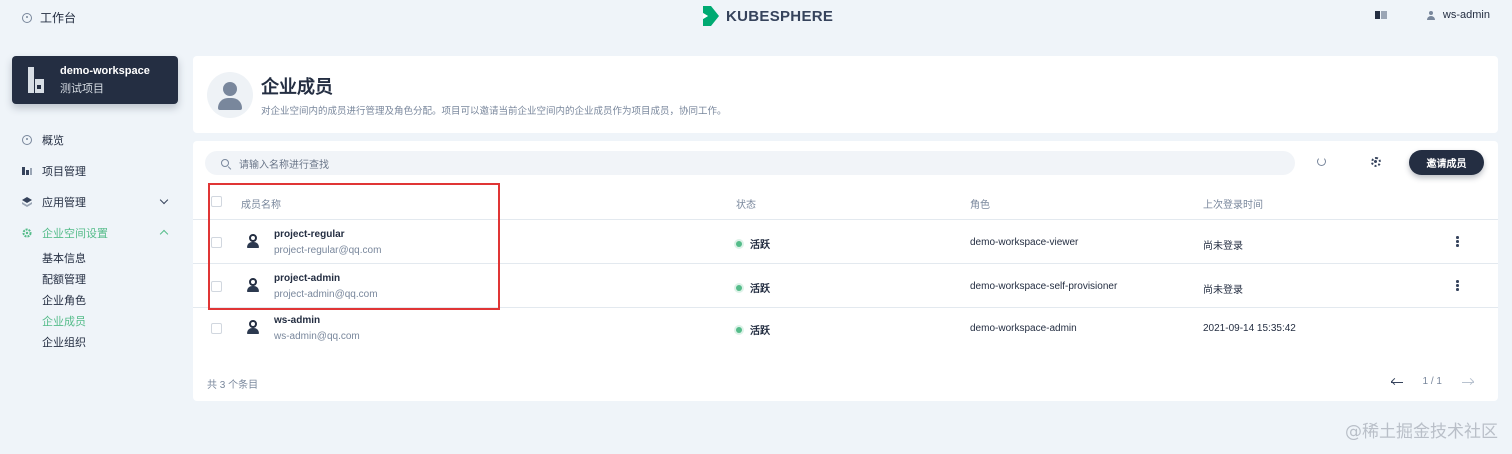 The height and width of the screenshot is (454, 1512). Describe the element at coordinates (107, 343) in the screenshot. I see `subnav-item-departments: 企业组织` at that location.